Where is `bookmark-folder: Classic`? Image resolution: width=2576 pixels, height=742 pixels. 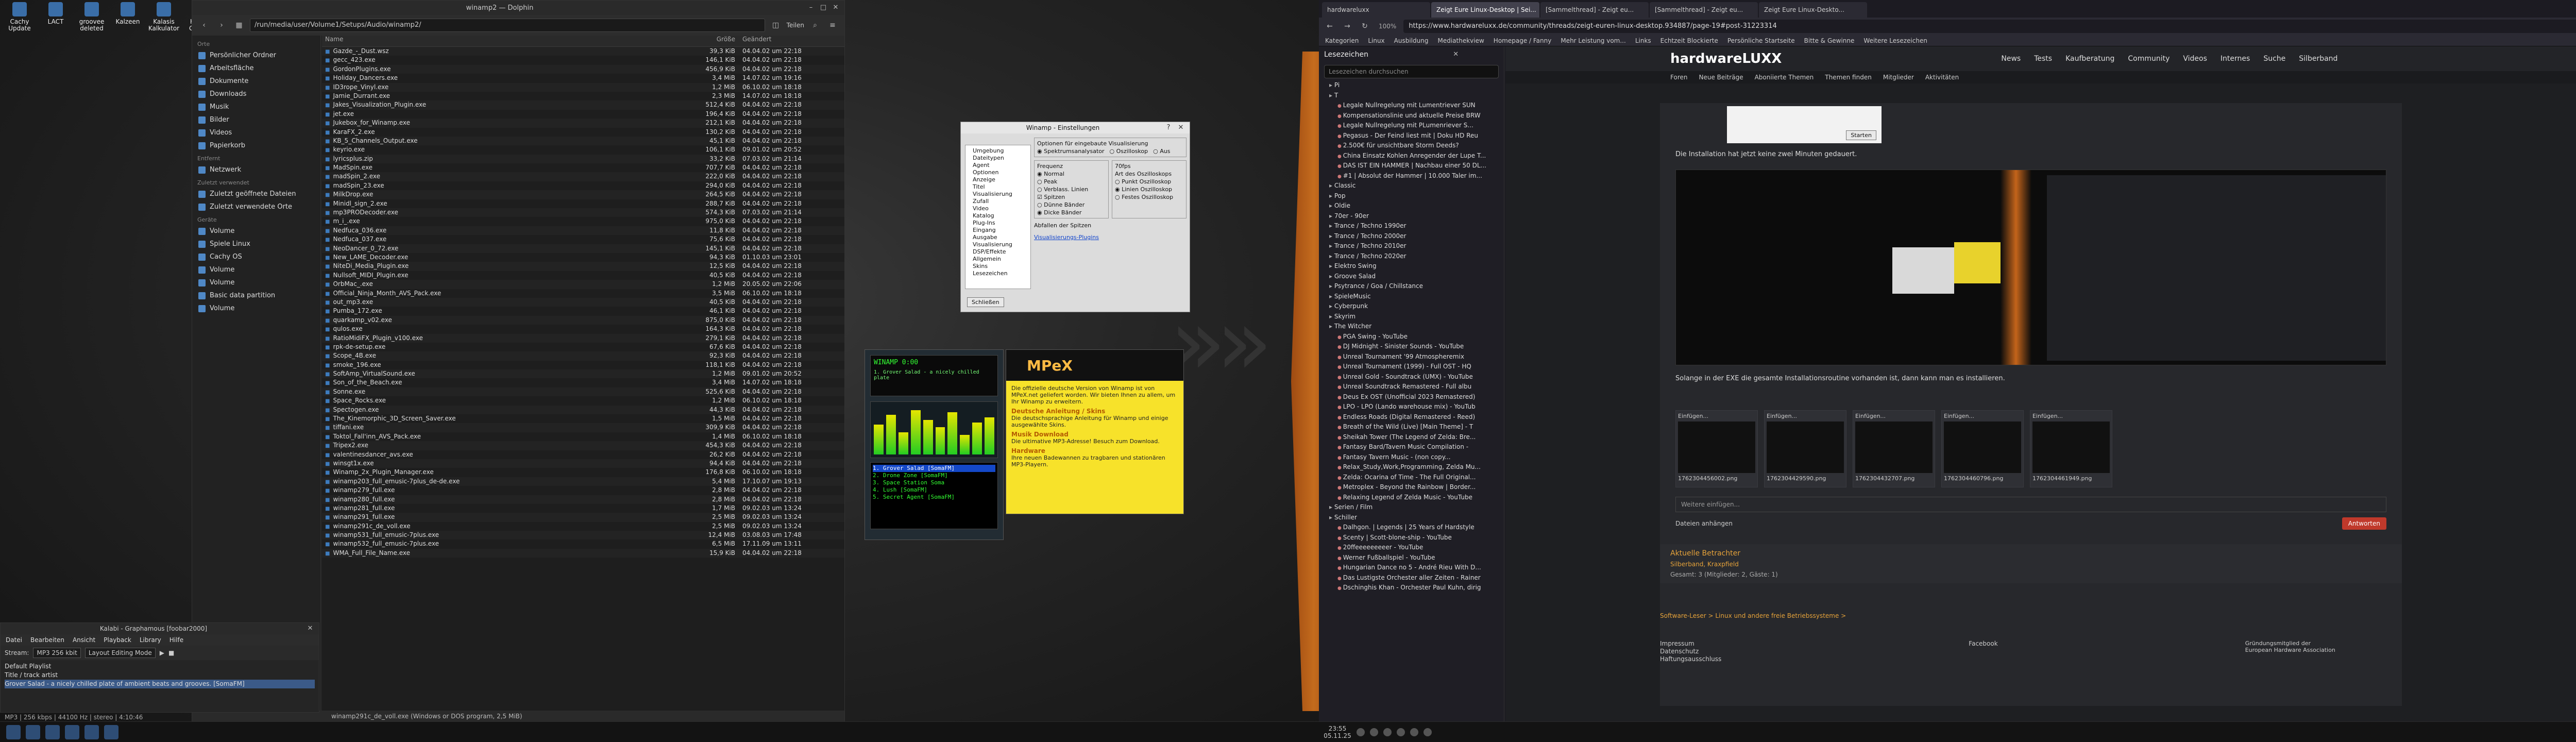
bookmark-folder: Classic is located at coordinates (1413, 186).